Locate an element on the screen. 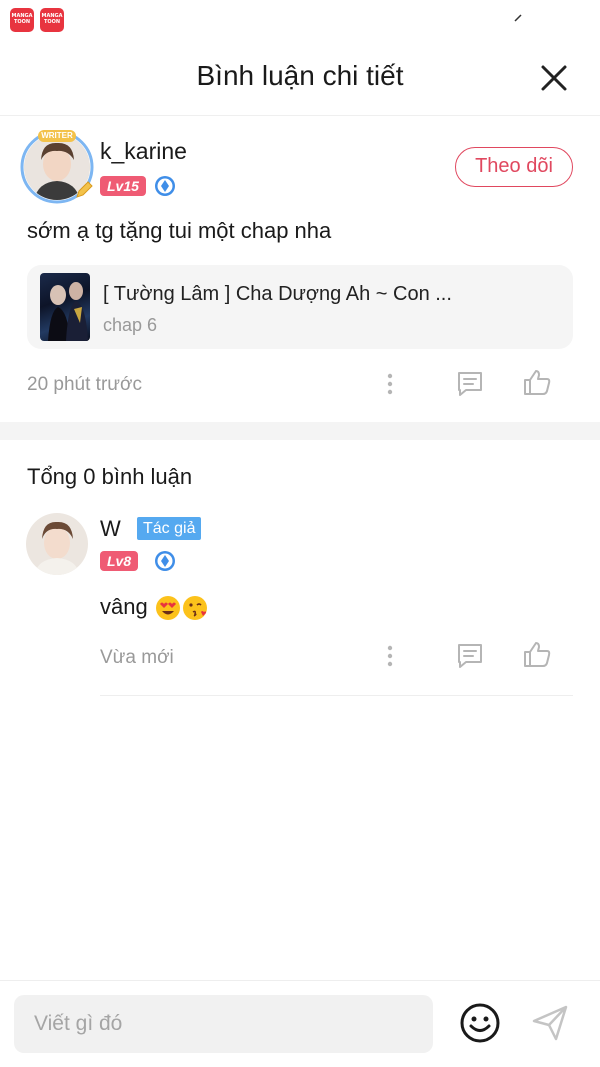  section-divider is located at coordinates (300, 431).